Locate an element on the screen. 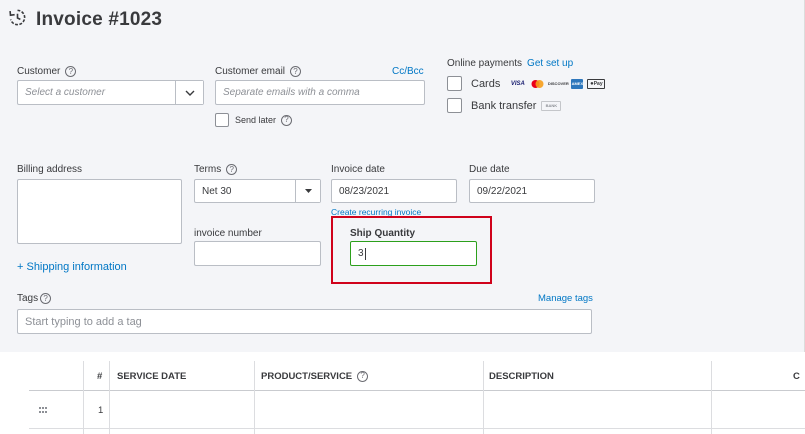 The width and height of the screenshot is (805, 434). tags-label: Tags ? is located at coordinates (34, 298).